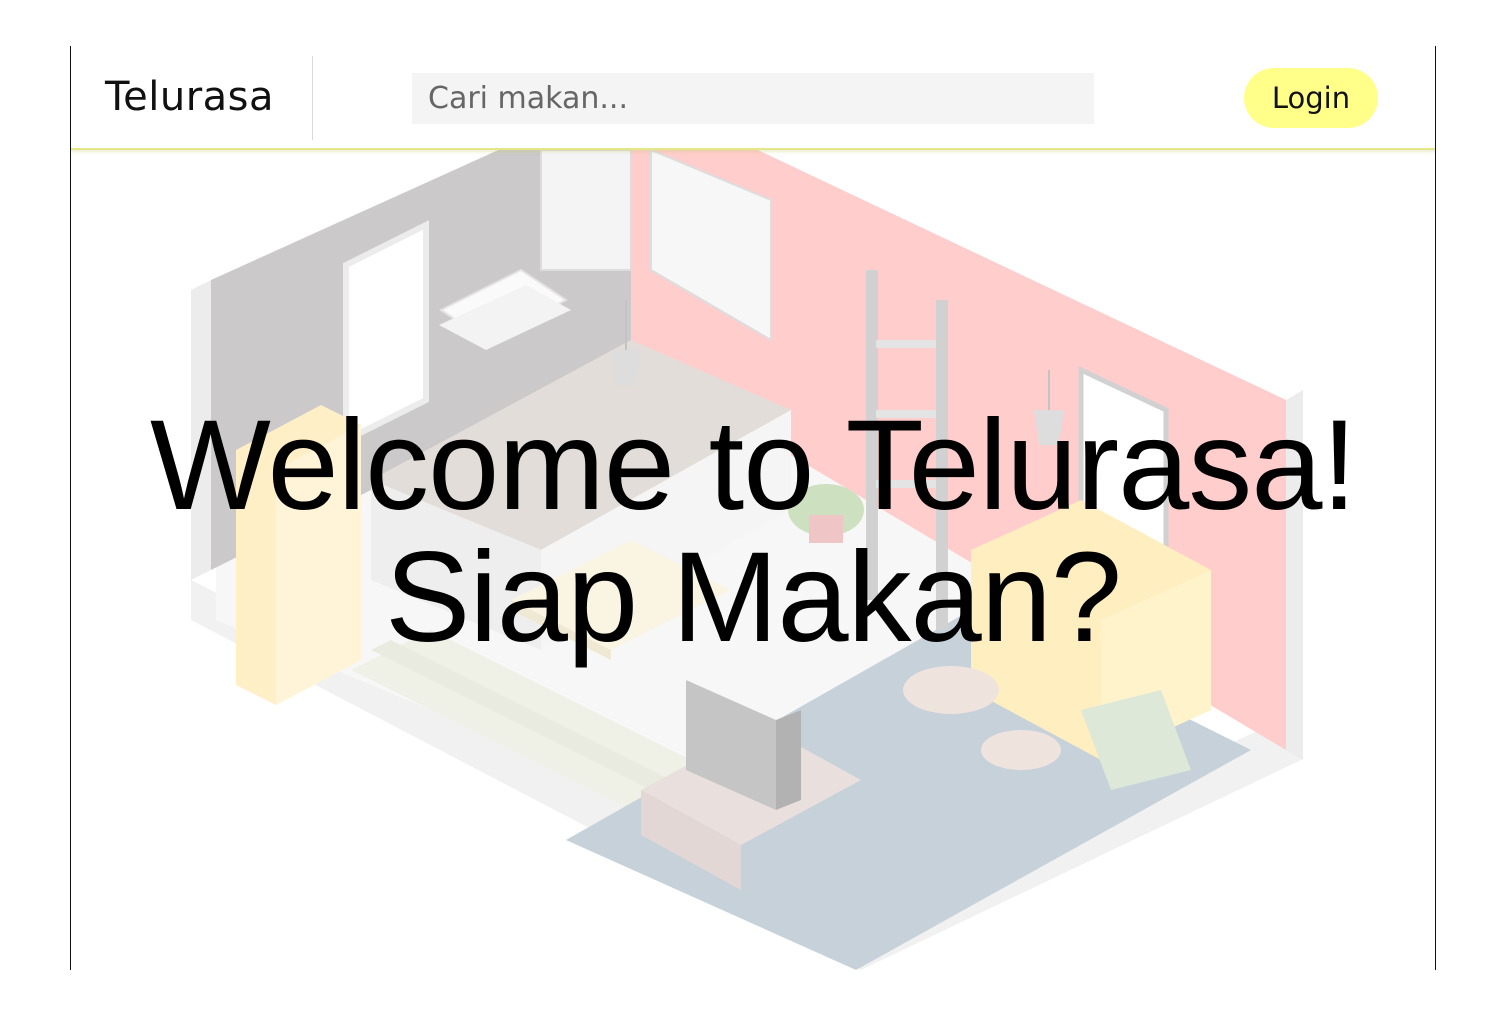 This screenshot has height=1018, width=1504. Describe the element at coordinates (189, 97) in the screenshot. I see `brand-logo: Telurasa` at that location.